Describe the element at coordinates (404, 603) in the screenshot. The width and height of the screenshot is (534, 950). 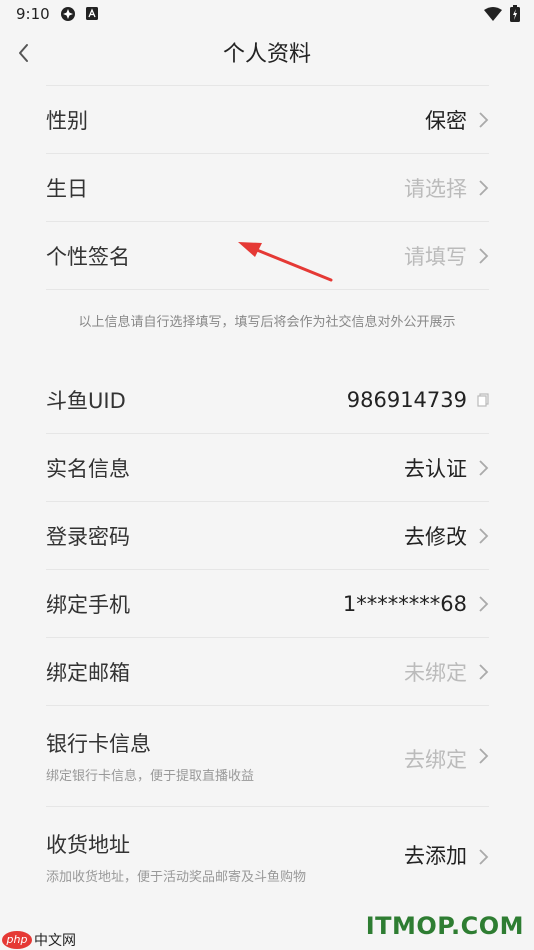
I see `phone-value: 1********68` at that location.